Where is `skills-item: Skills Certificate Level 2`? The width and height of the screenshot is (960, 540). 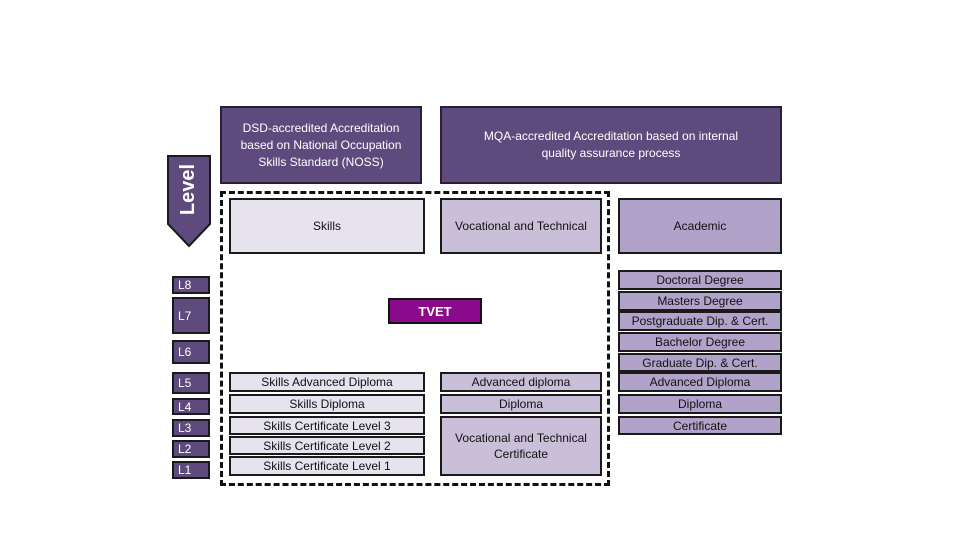 skills-item: Skills Certificate Level 2 is located at coordinates (327, 445).